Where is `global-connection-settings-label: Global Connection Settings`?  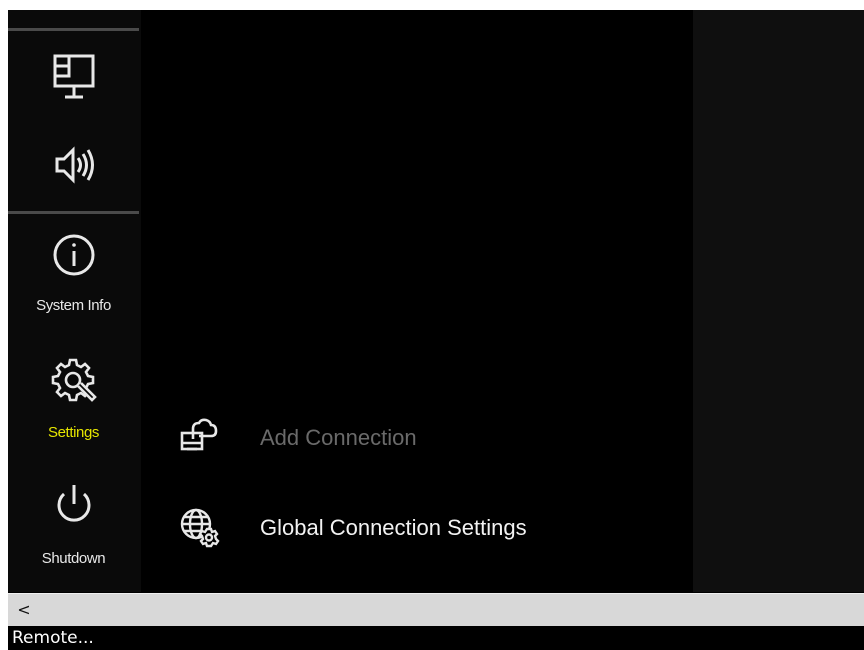 global-connection-settings-label: Global Connection Settings is located at coordinates (393, 527).